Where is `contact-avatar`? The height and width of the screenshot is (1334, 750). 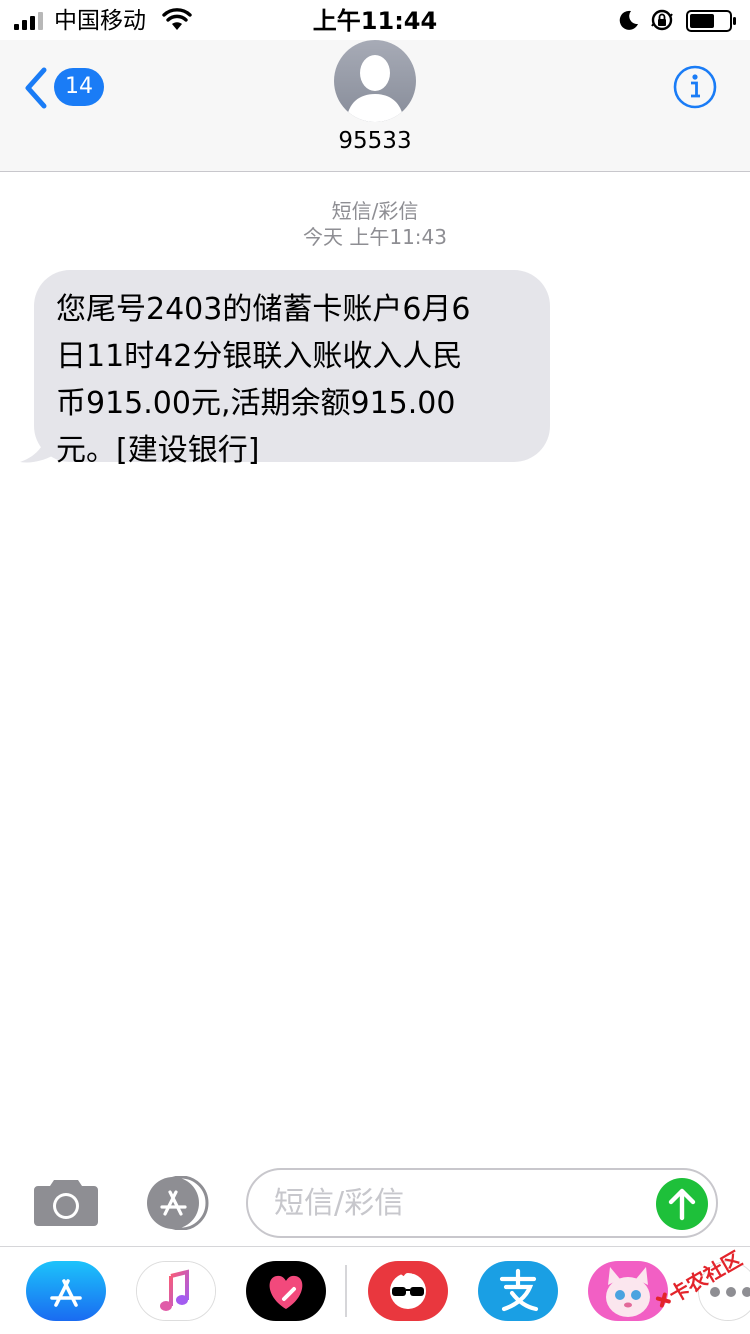
contact-avatar is located at coordinates (375, 81).